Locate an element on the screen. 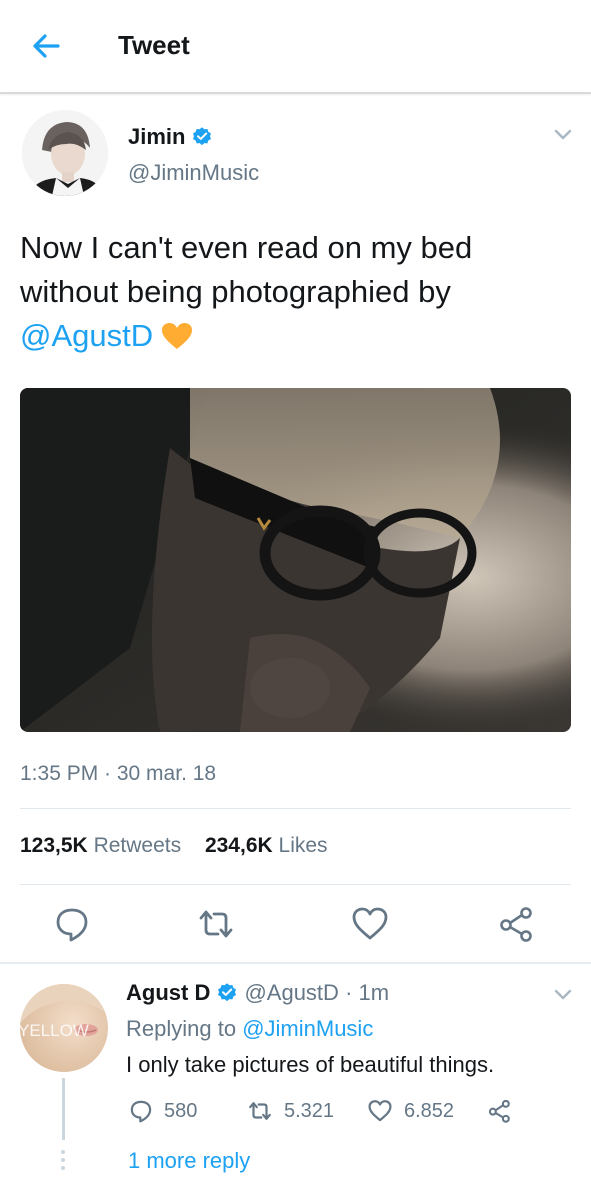  back-button is located at coordinates (46, 46).